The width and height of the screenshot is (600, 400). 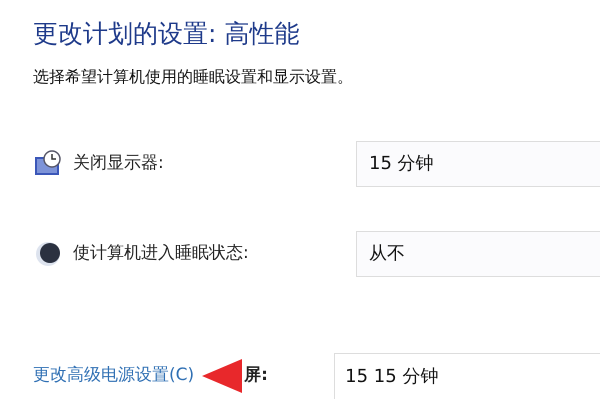 What do you see at coordinates (161, 253) in the screenshot?
I see `setting-label: 使计算机进入睡眠状态:` at bounding box center [161, 253].